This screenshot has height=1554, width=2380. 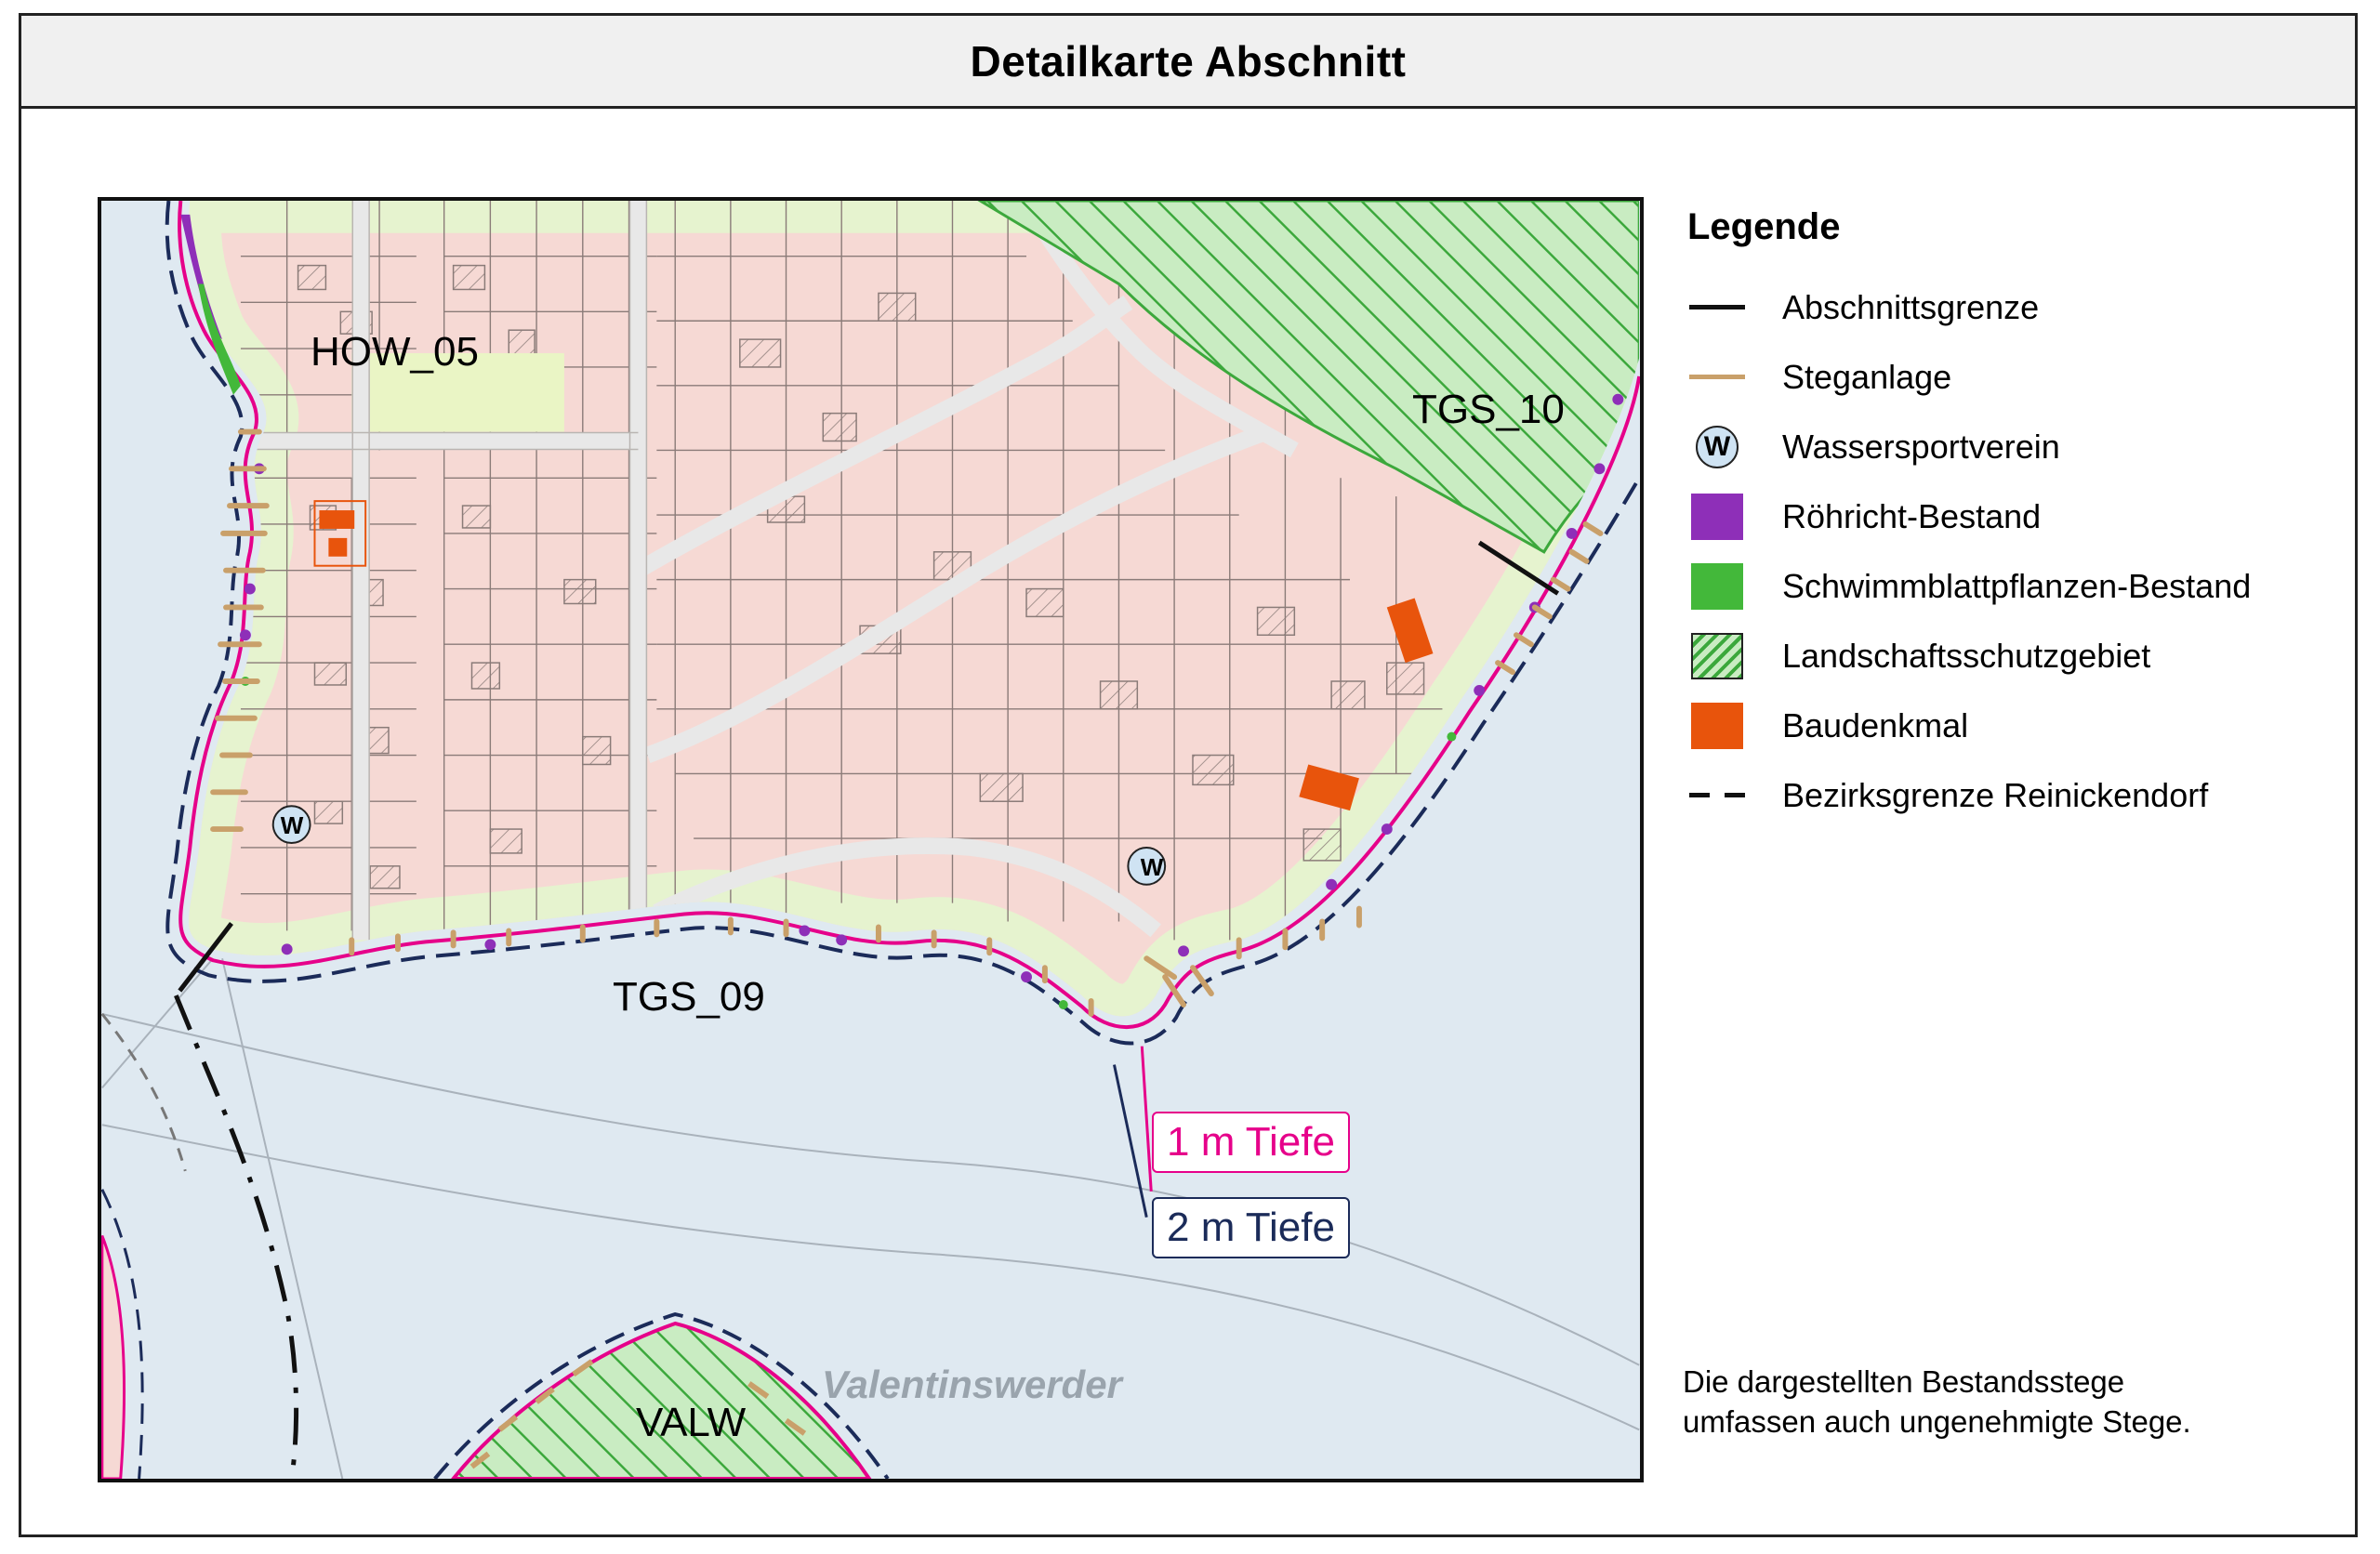 I want to click on sheet-title: Detailkarte Abschnitt, so click(x=1188, y=61).